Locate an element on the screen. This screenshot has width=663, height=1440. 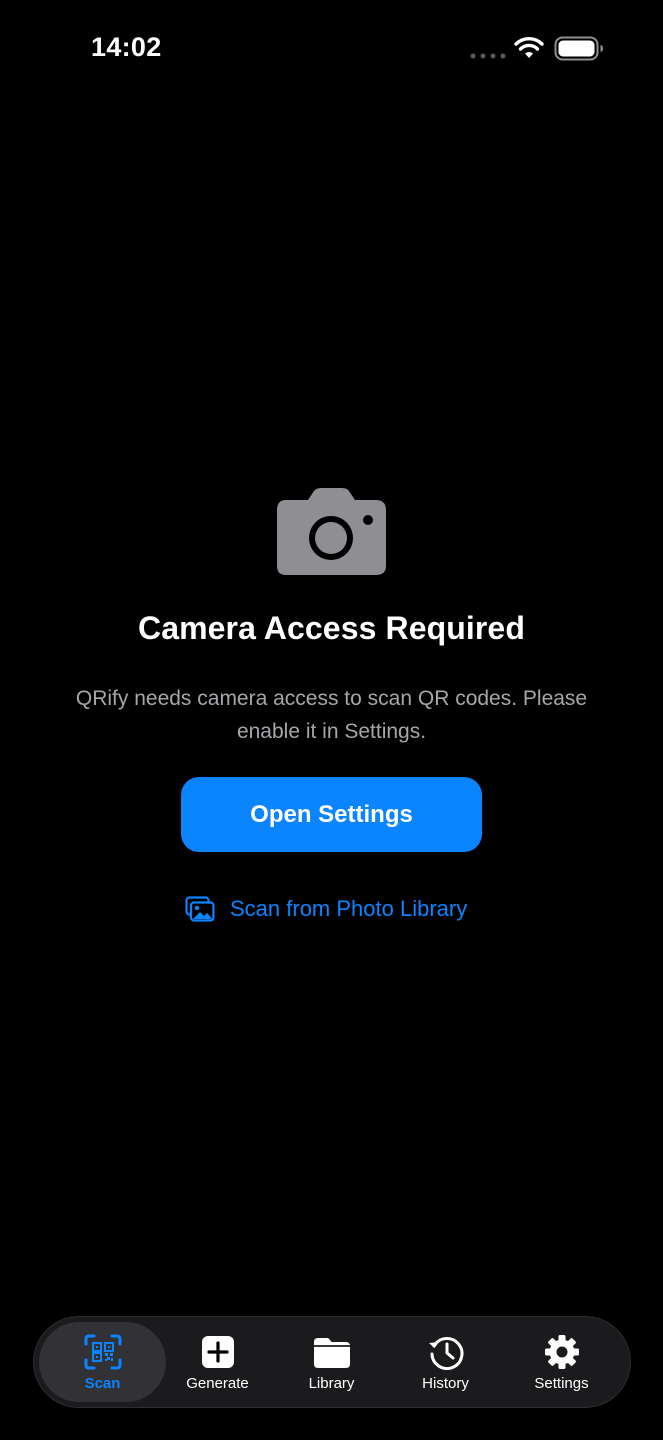
folder-icon is located at coordinates (331, 1353).